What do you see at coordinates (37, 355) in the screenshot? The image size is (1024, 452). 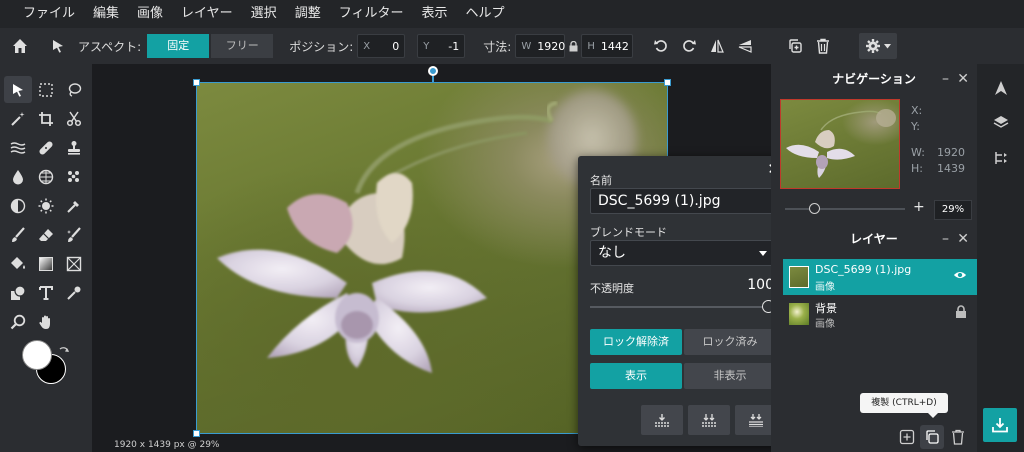 I see `primary-color-swatch` at bounding box center [37, 355].